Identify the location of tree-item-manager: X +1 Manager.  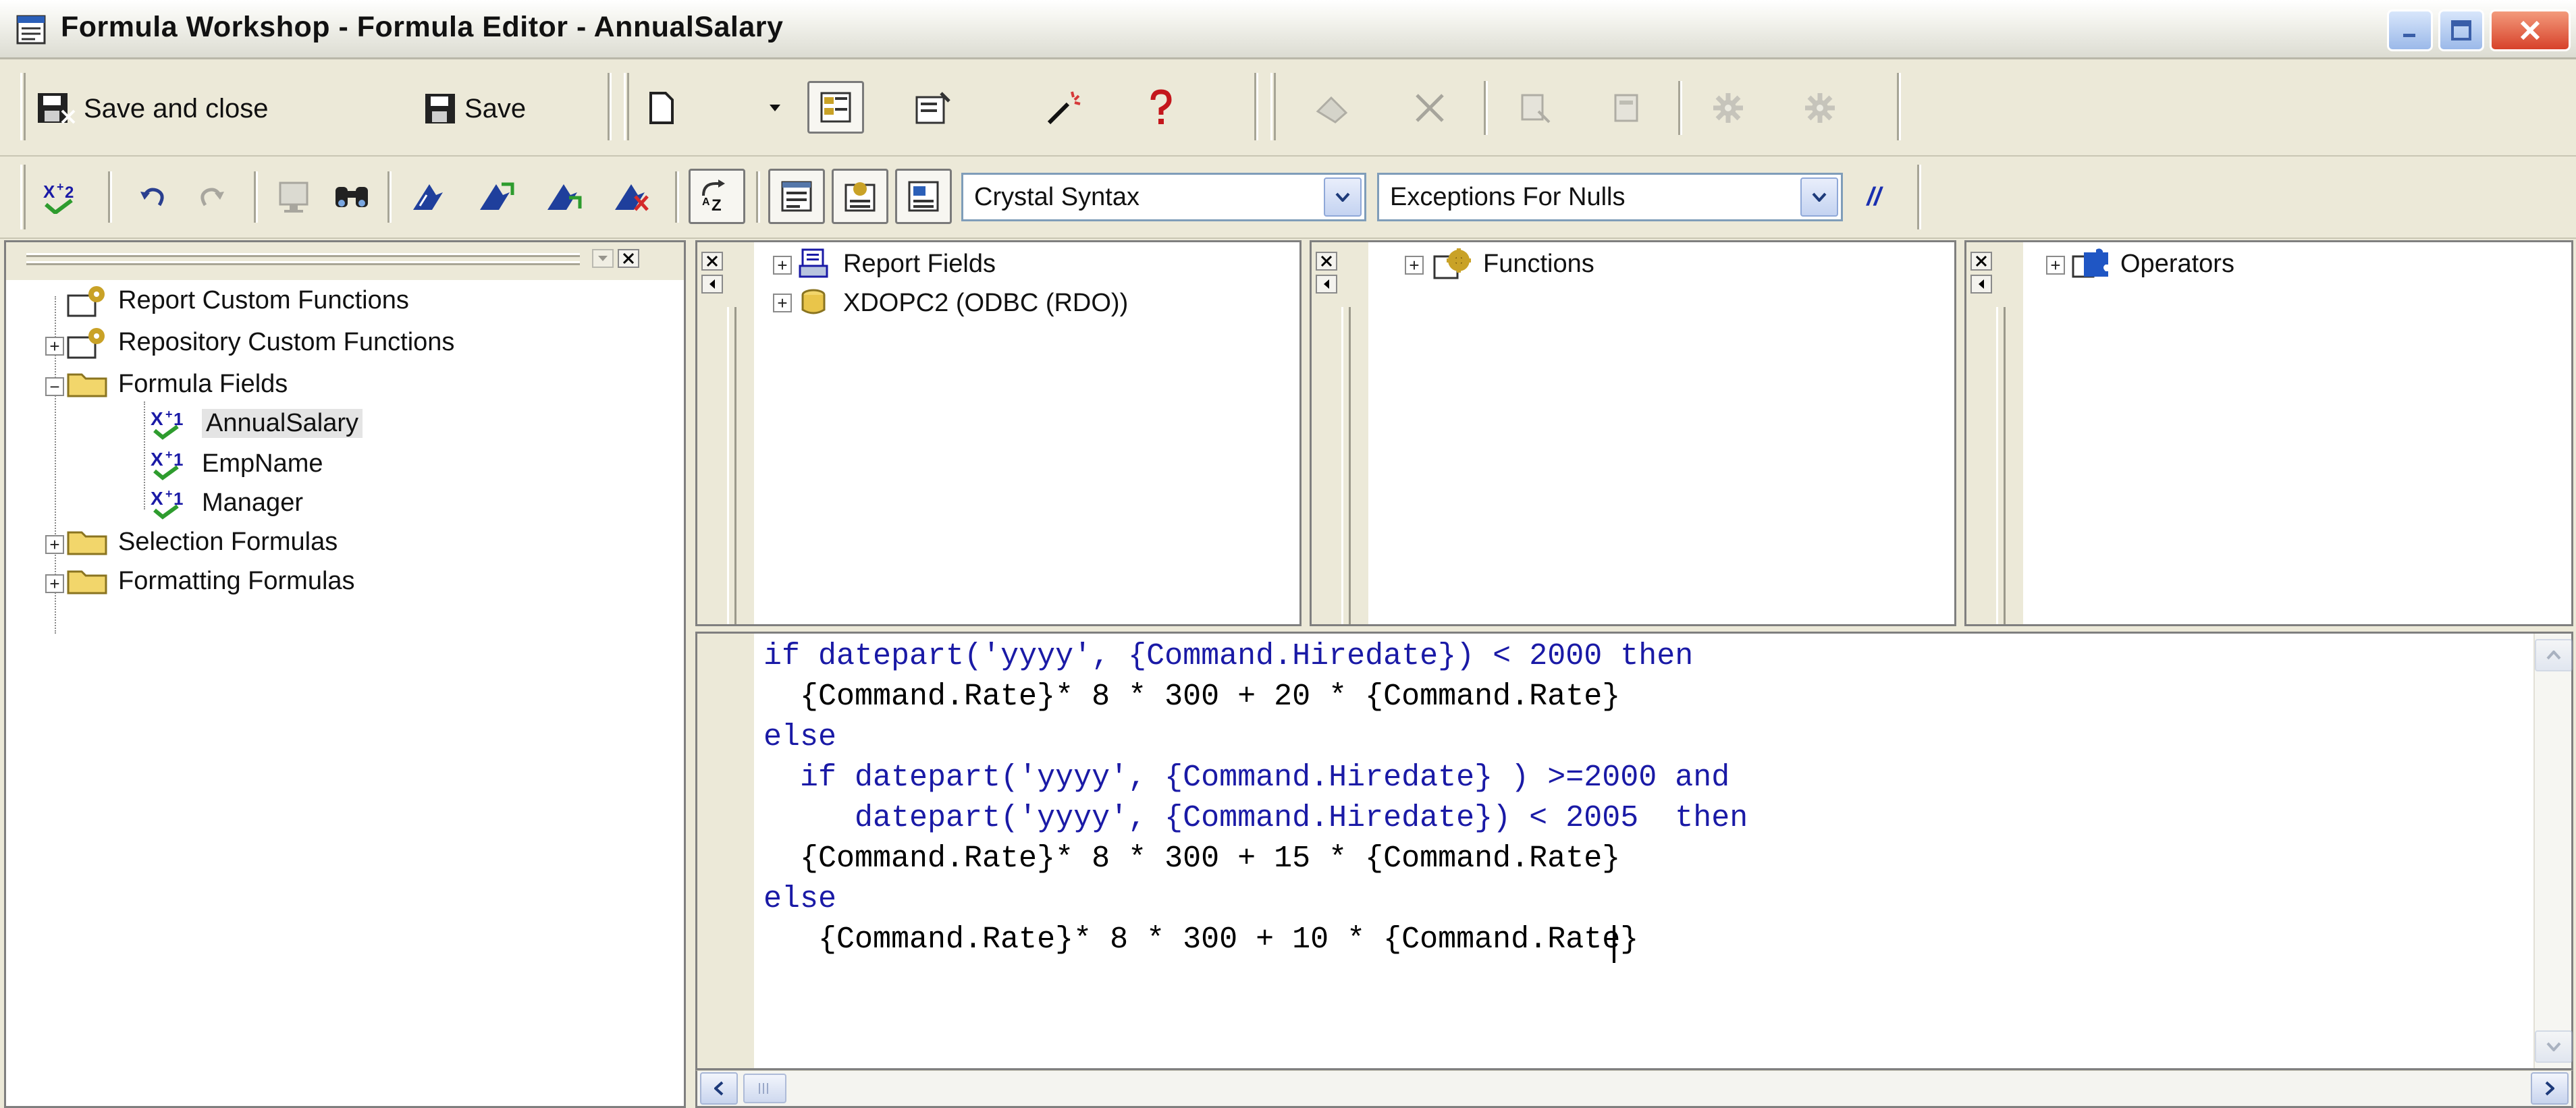
(227, 502).